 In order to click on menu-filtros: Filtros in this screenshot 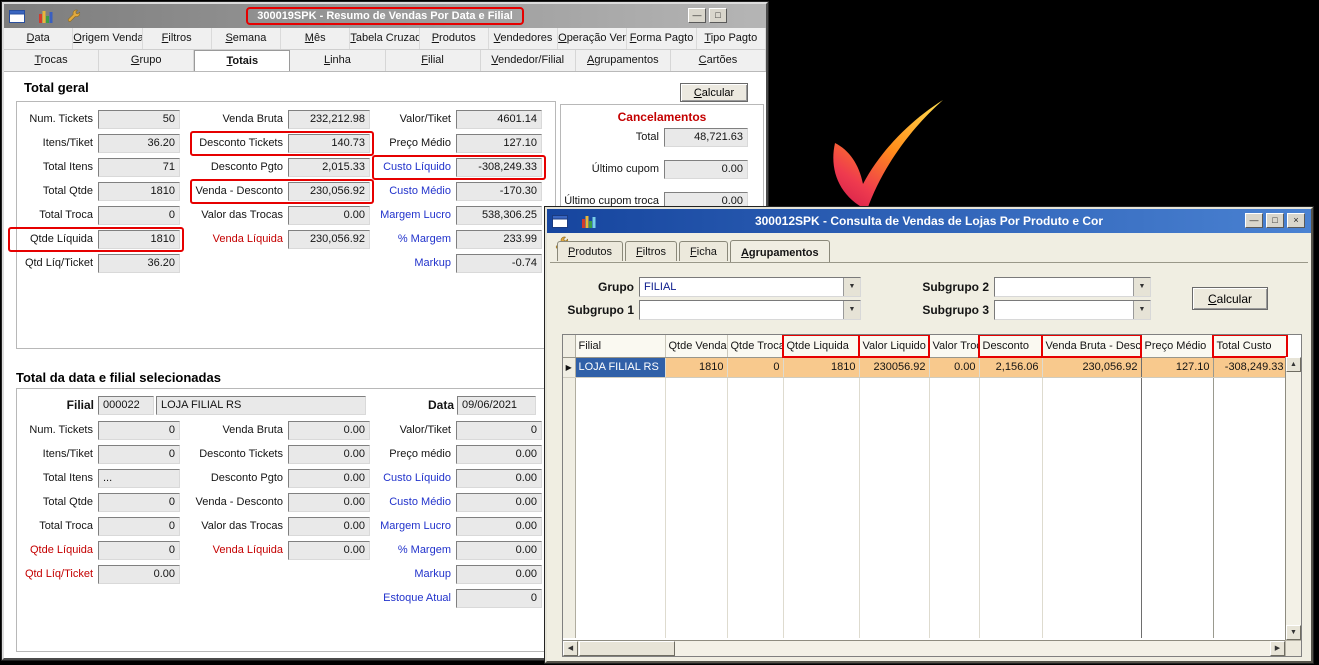, I will do `click(177, 38)`.